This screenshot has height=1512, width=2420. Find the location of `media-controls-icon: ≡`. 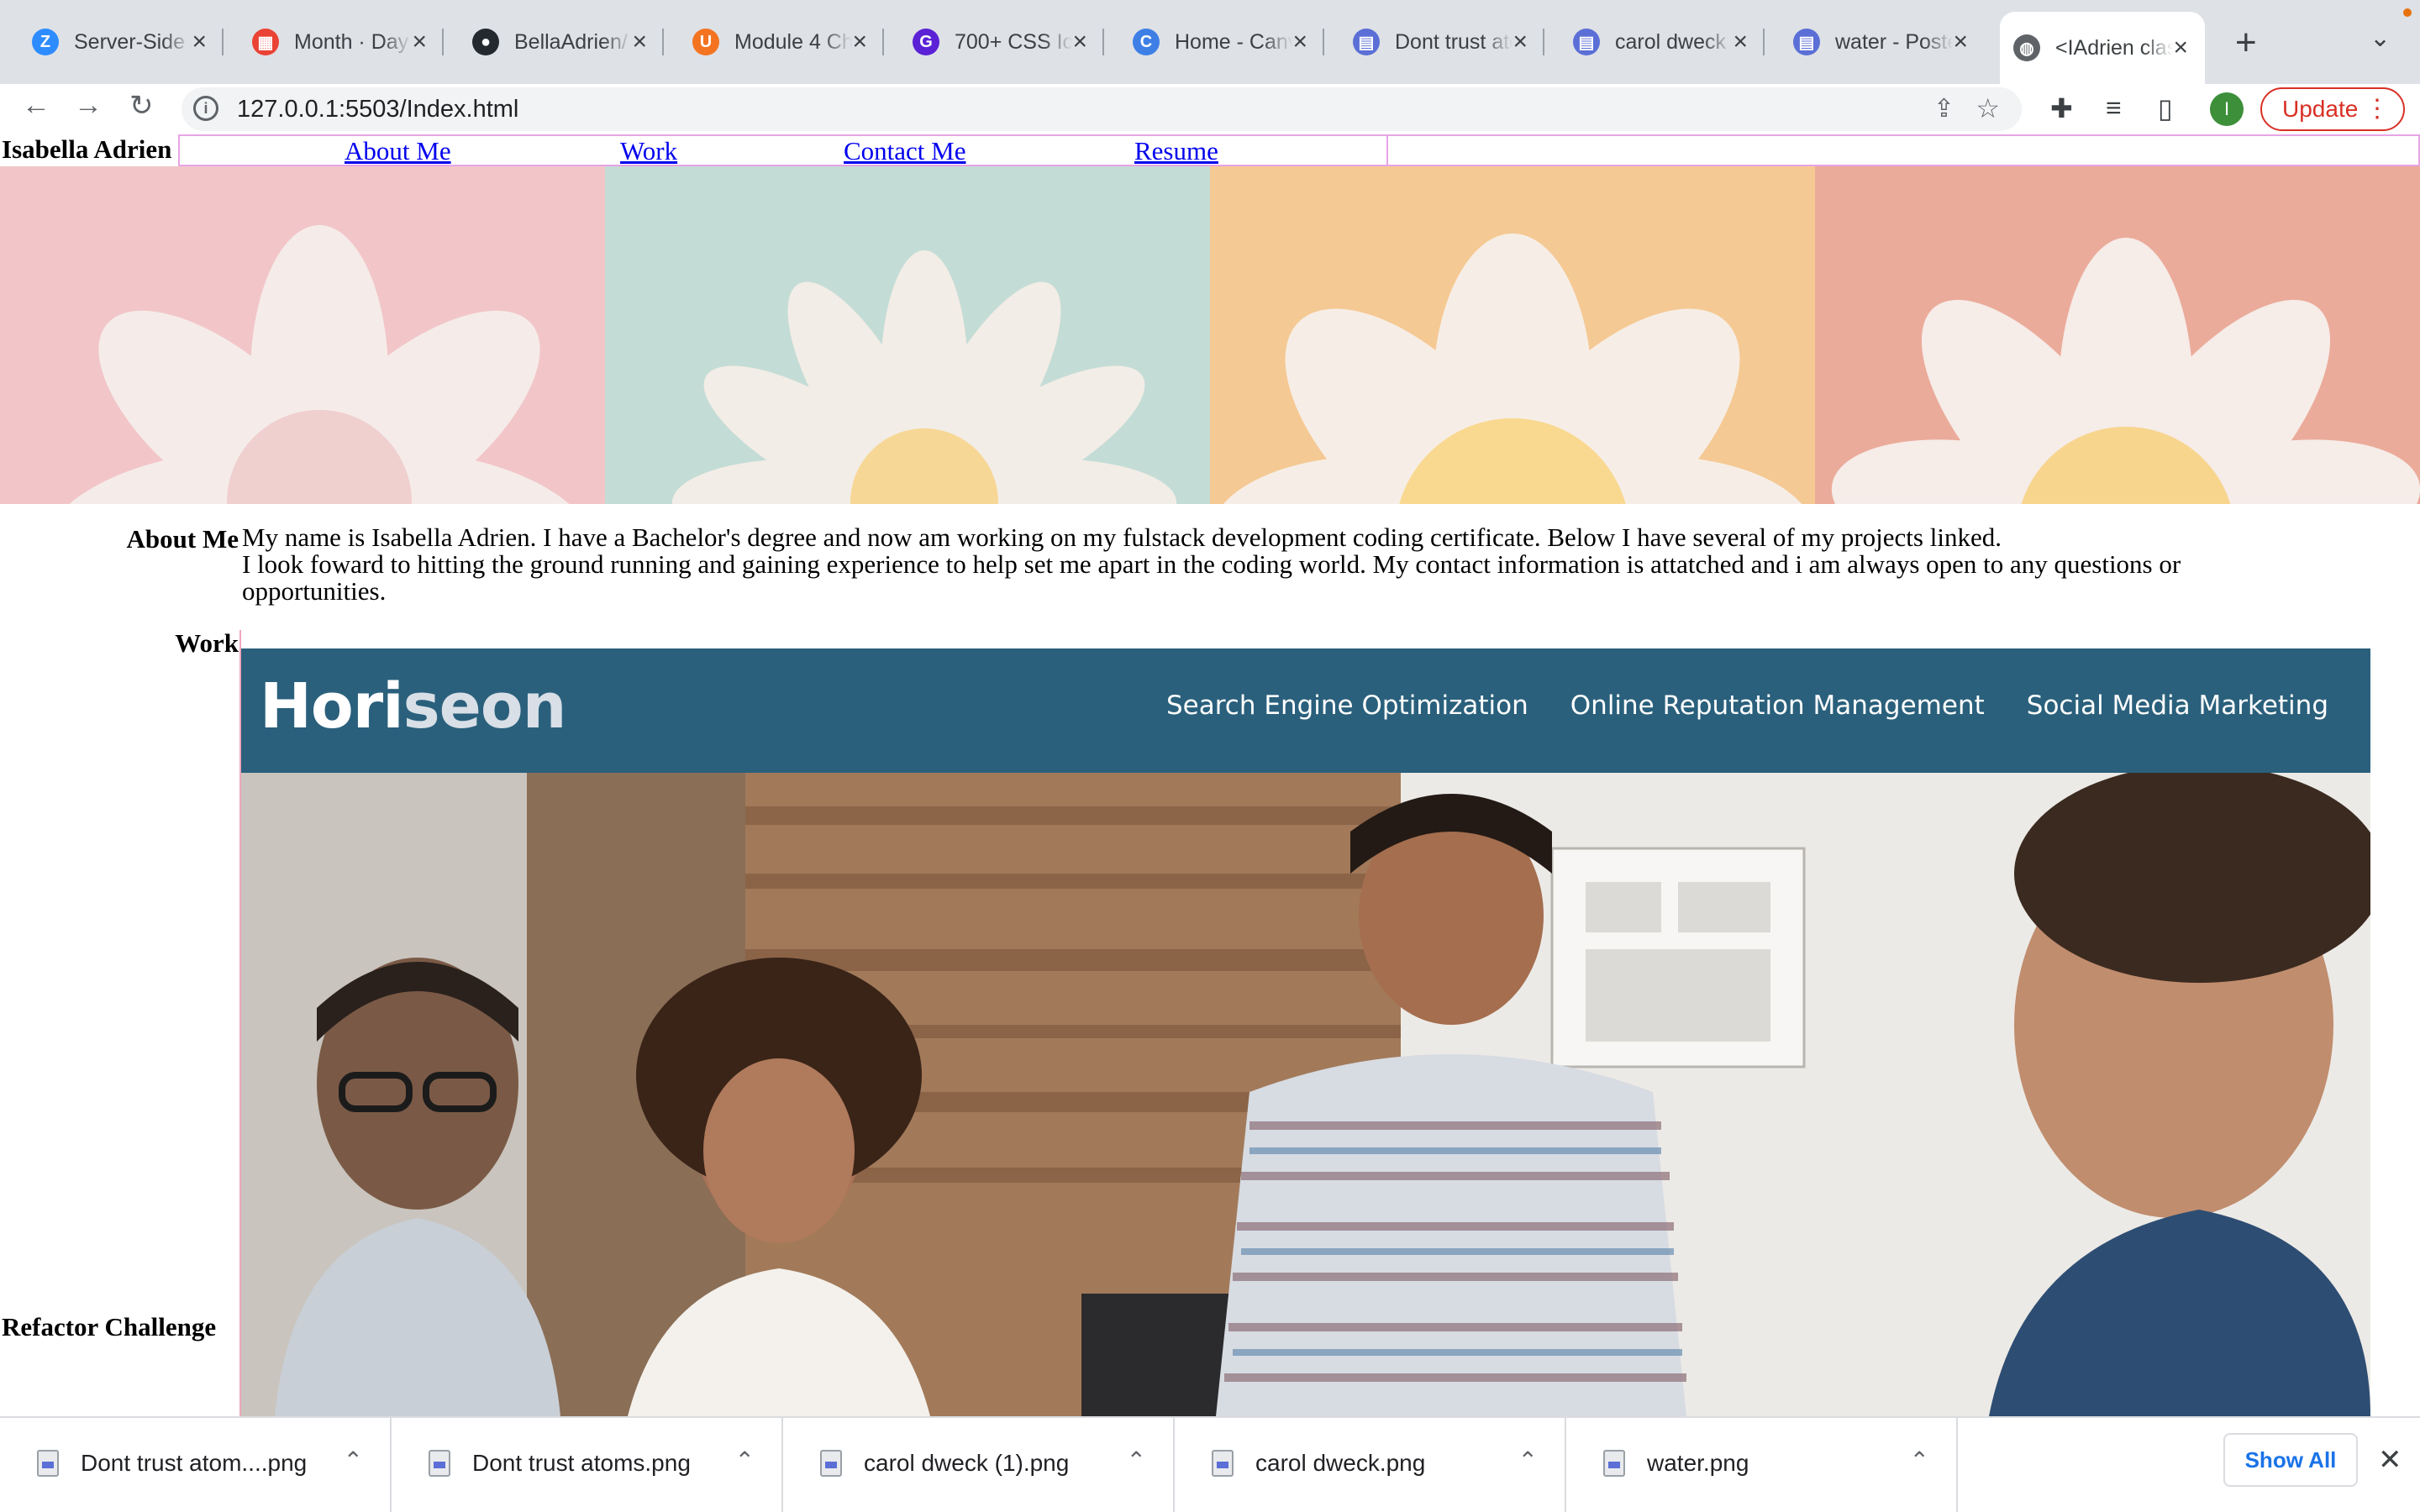

media-controls-icon: ≡ is located at coordinates (2114, 107).